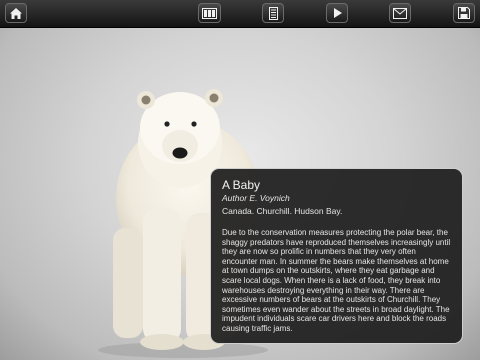 This screenshot has width=480, height=360. I want to click on mail-icon, so click(400, 13).